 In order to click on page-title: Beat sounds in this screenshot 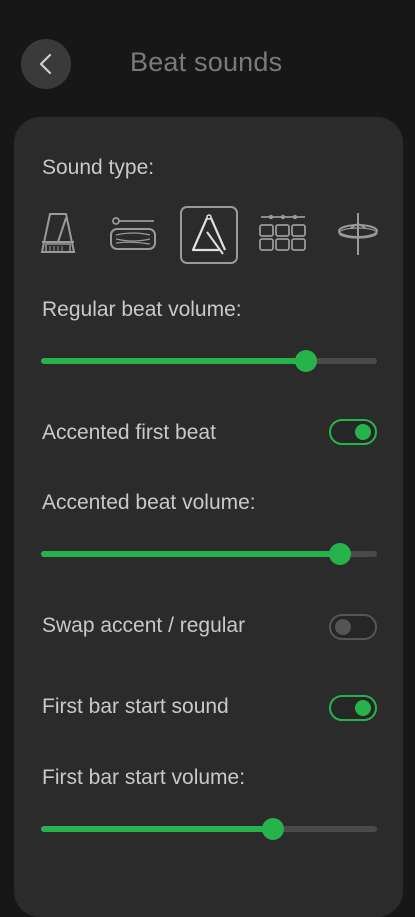, I will do `click(206, 62)`.